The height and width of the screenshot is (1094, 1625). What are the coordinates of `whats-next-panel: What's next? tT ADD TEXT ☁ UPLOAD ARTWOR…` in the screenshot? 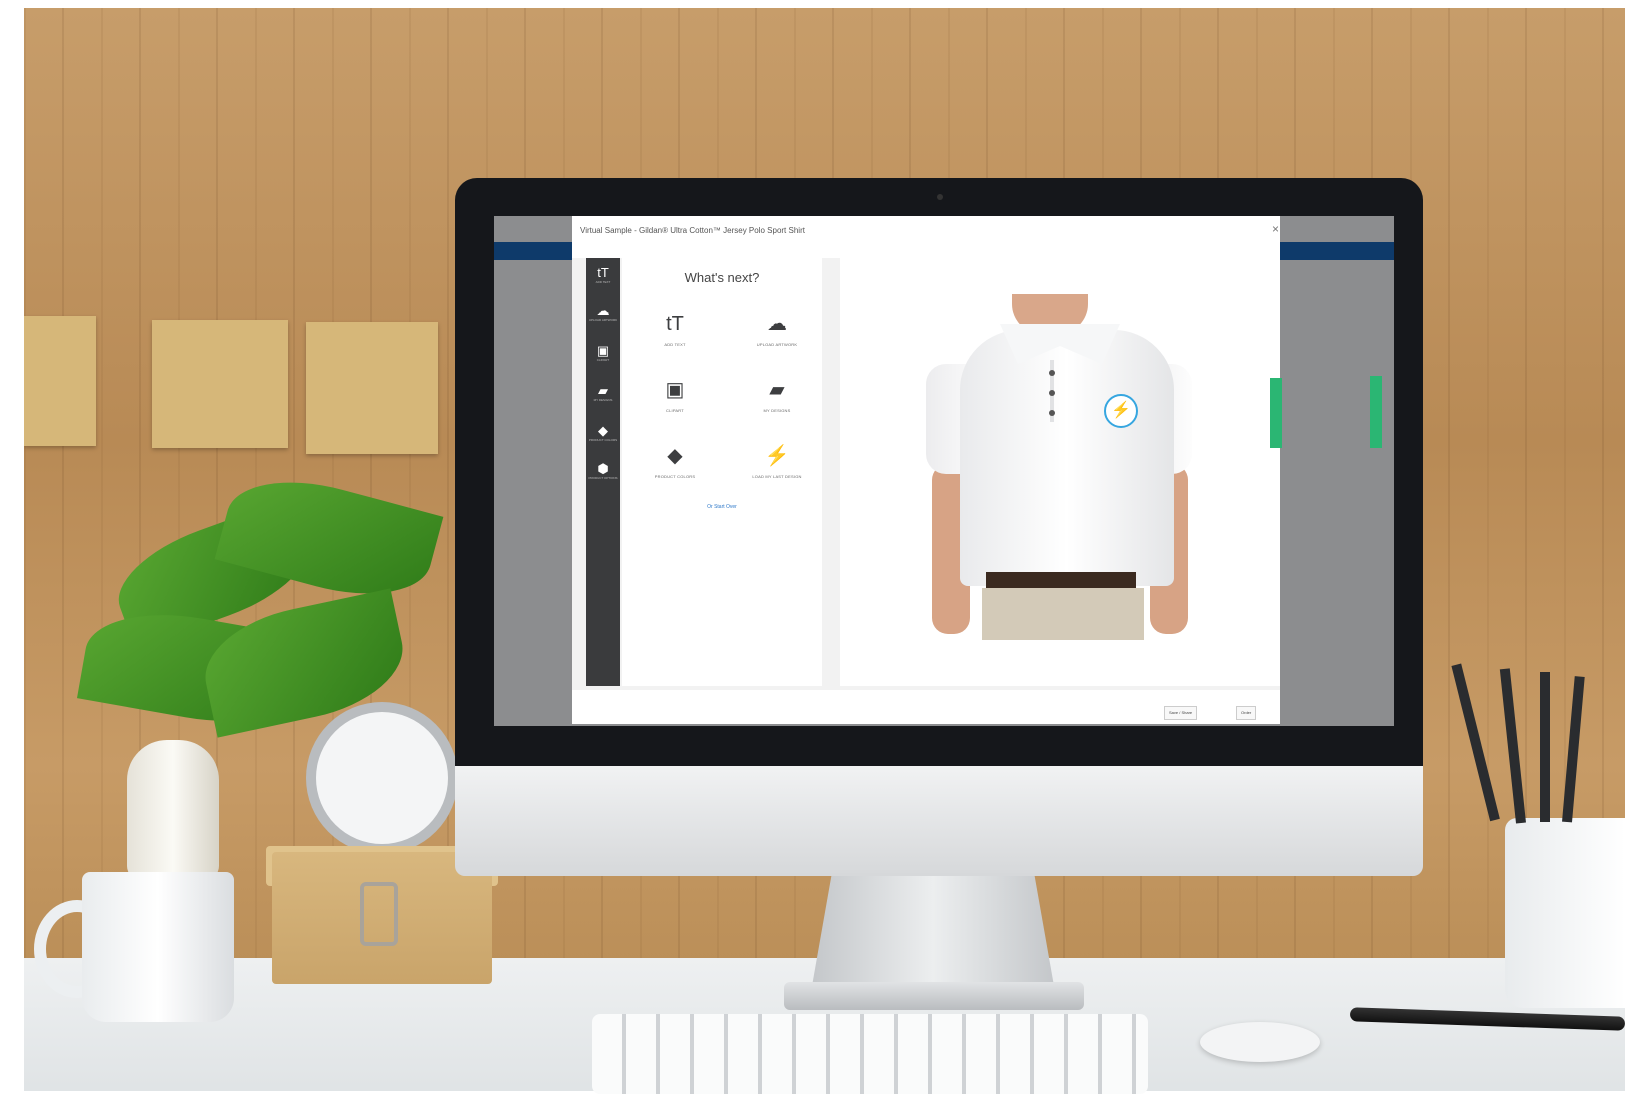 It's located at (722, 472).